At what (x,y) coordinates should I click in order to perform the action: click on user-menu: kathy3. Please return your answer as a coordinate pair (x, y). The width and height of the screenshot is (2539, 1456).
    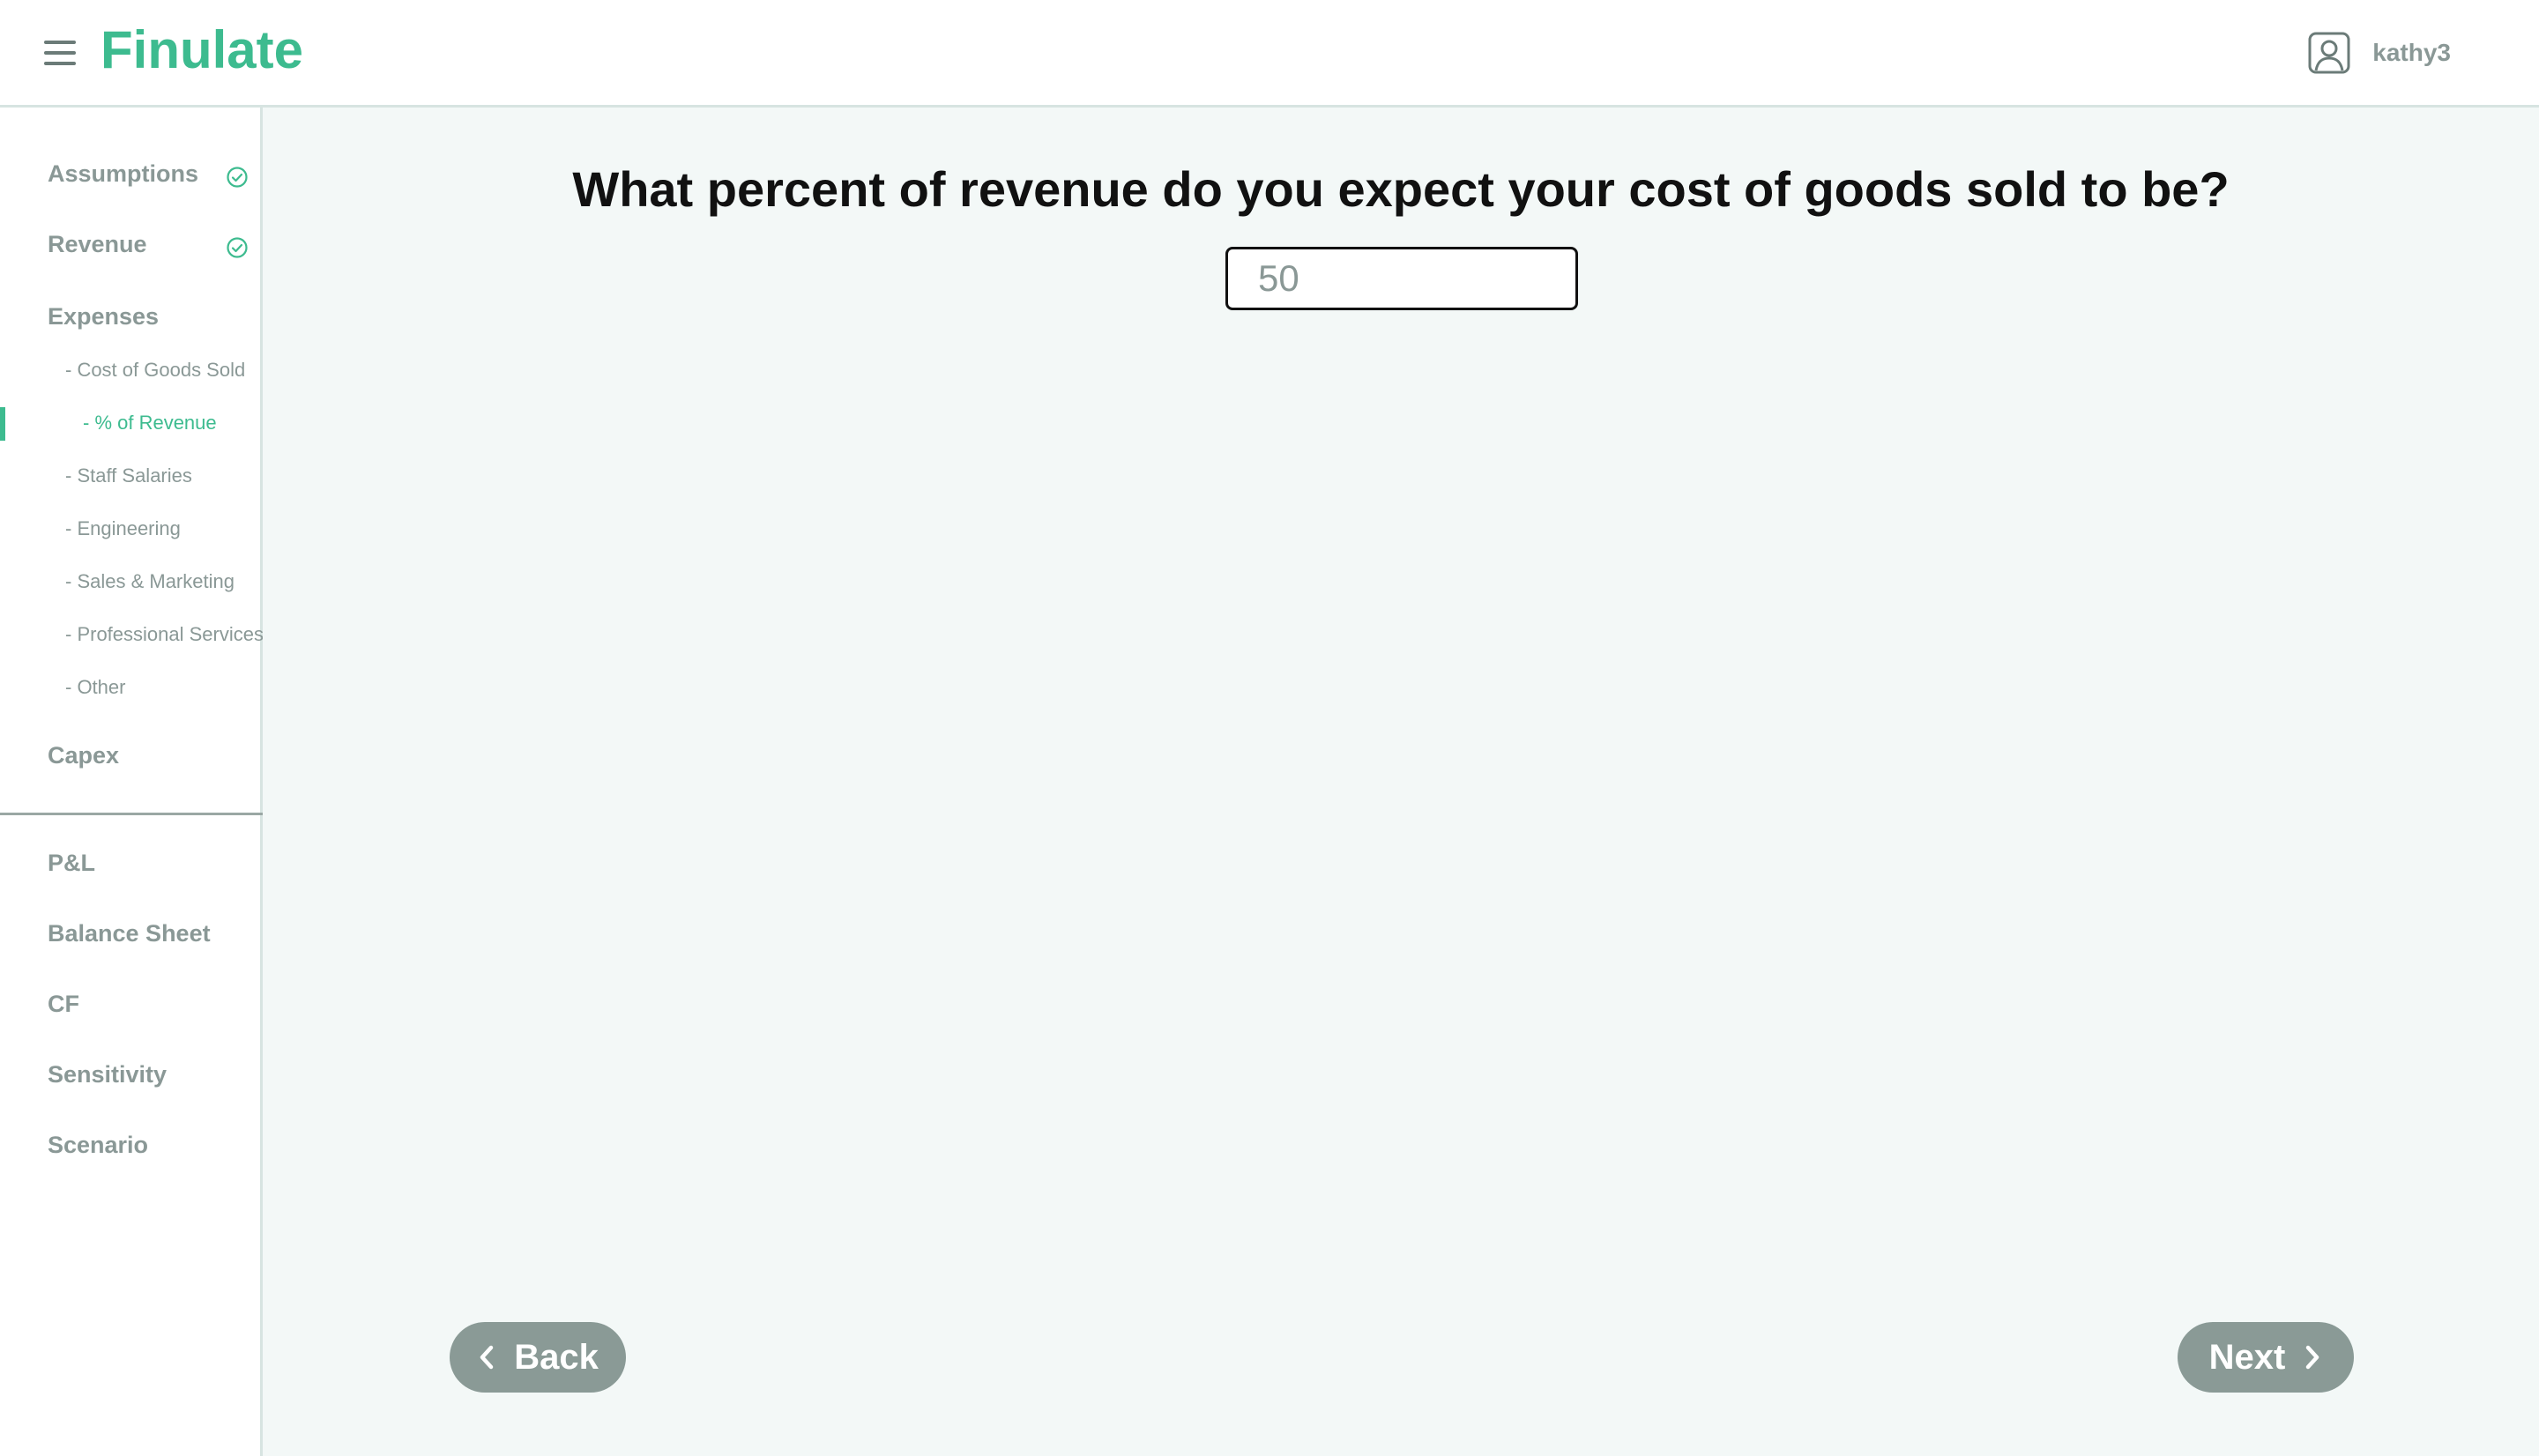
    Looking at the image, I should click on (2379, 53).